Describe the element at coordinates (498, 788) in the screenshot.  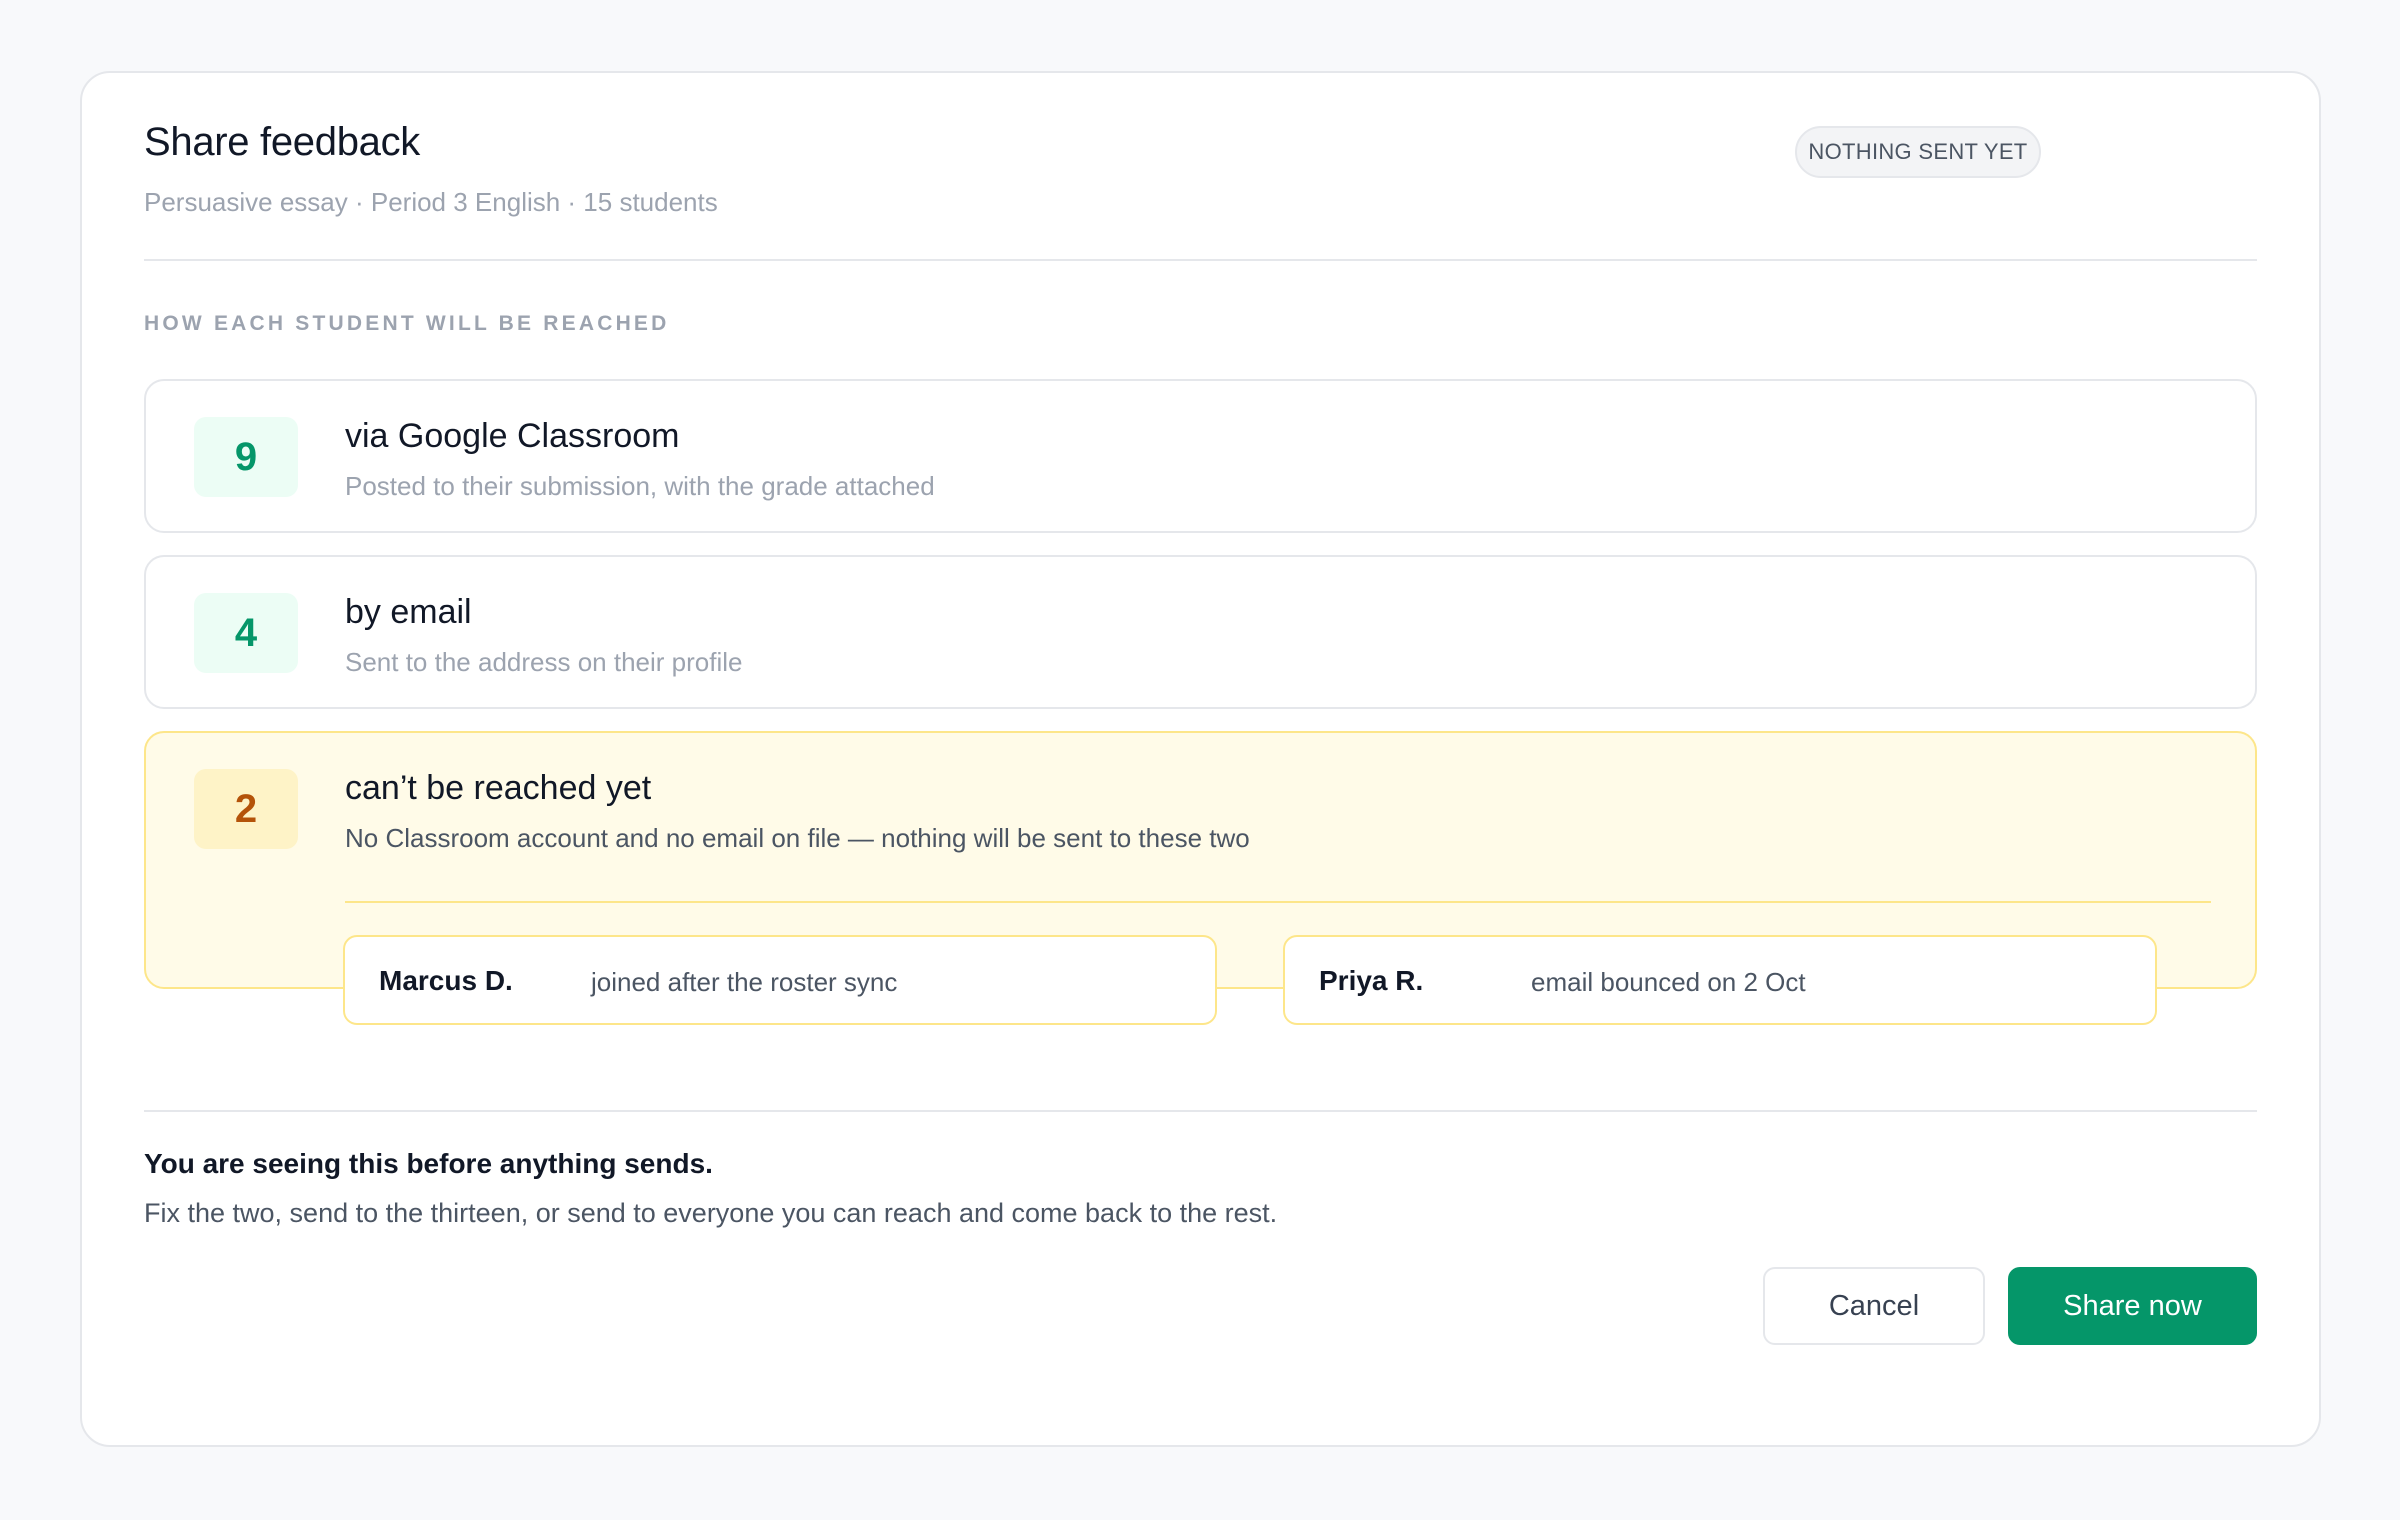
I see `unreachable-title: can’t be reached yet` at that location.